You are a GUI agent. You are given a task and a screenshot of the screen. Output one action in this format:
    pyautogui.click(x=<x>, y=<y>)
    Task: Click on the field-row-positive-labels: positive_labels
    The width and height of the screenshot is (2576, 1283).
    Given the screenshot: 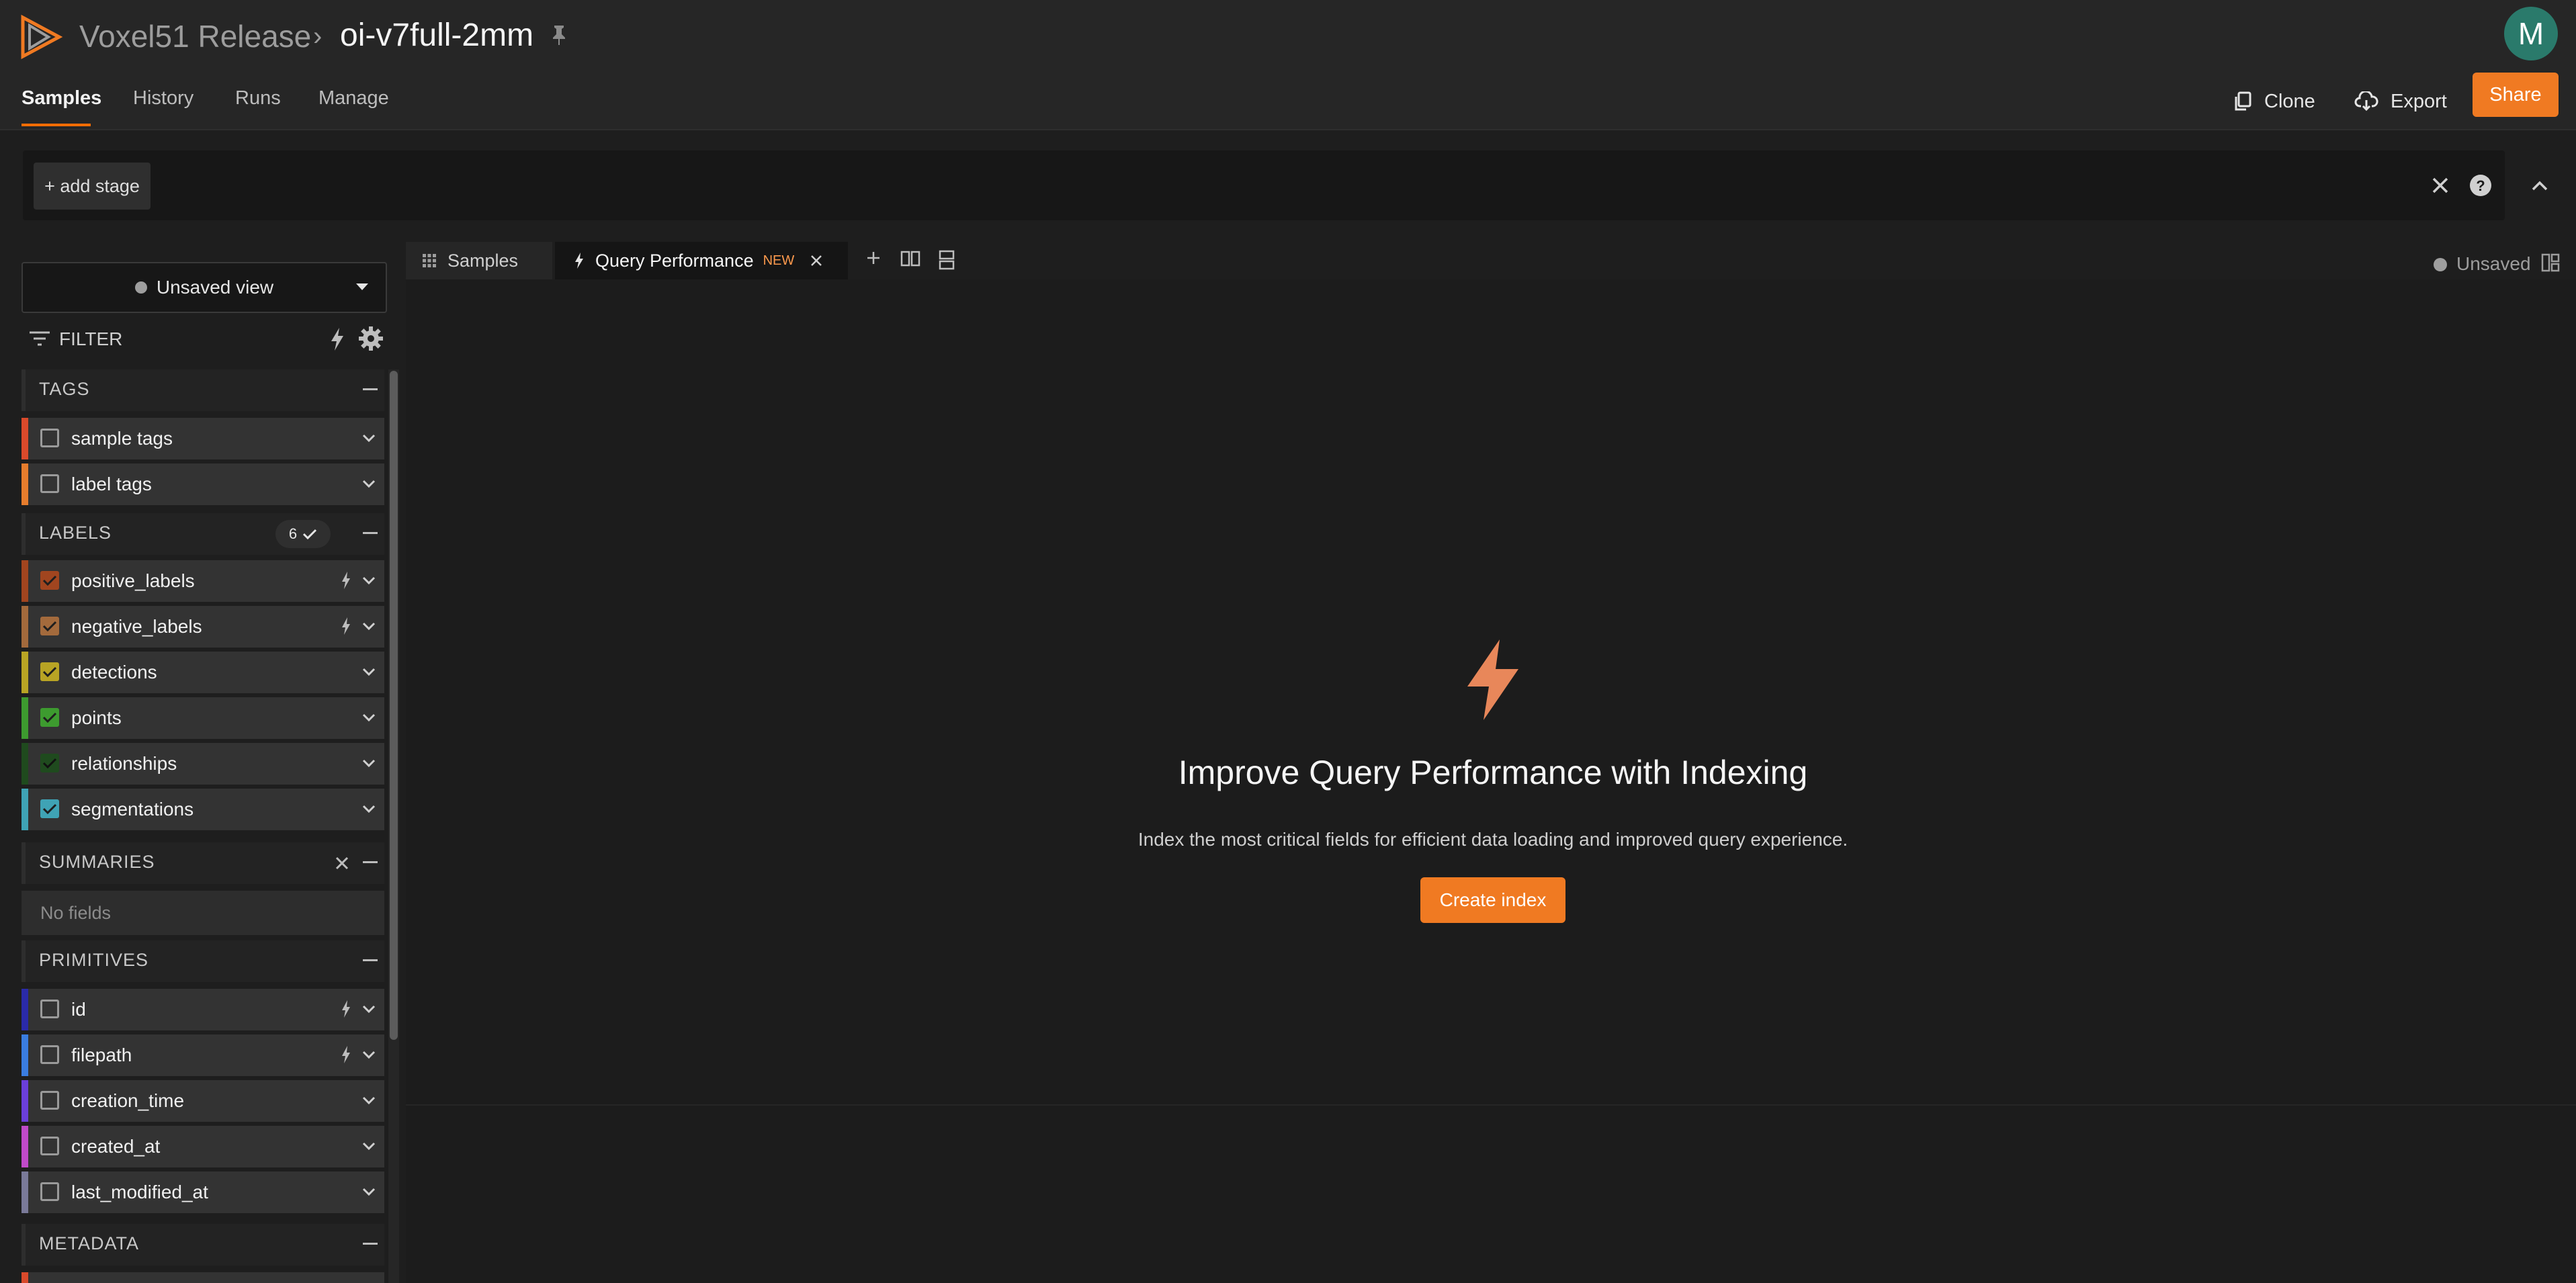 What is the action you would take?
    pyautogui.click(x=203, y=581)
    